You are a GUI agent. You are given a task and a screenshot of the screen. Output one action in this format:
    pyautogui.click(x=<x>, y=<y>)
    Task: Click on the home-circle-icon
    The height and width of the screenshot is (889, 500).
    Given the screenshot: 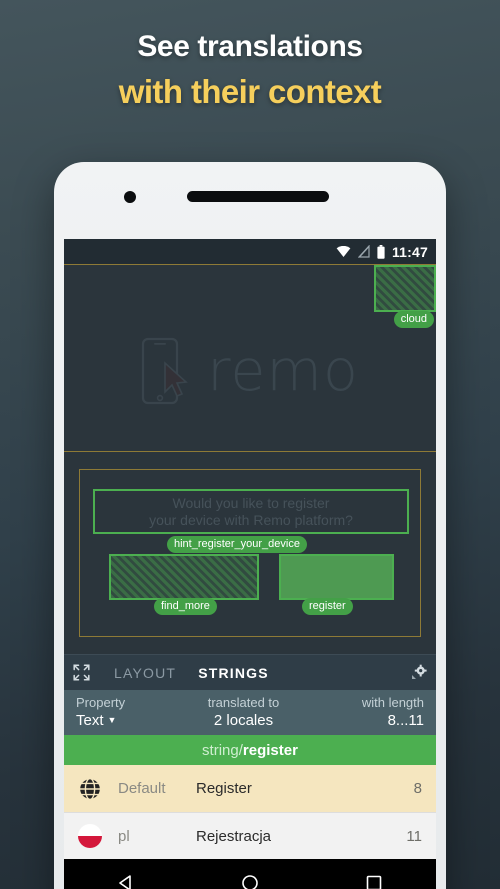 What is the action you would take?
    pyautogui.click(x=250, y=881)
    